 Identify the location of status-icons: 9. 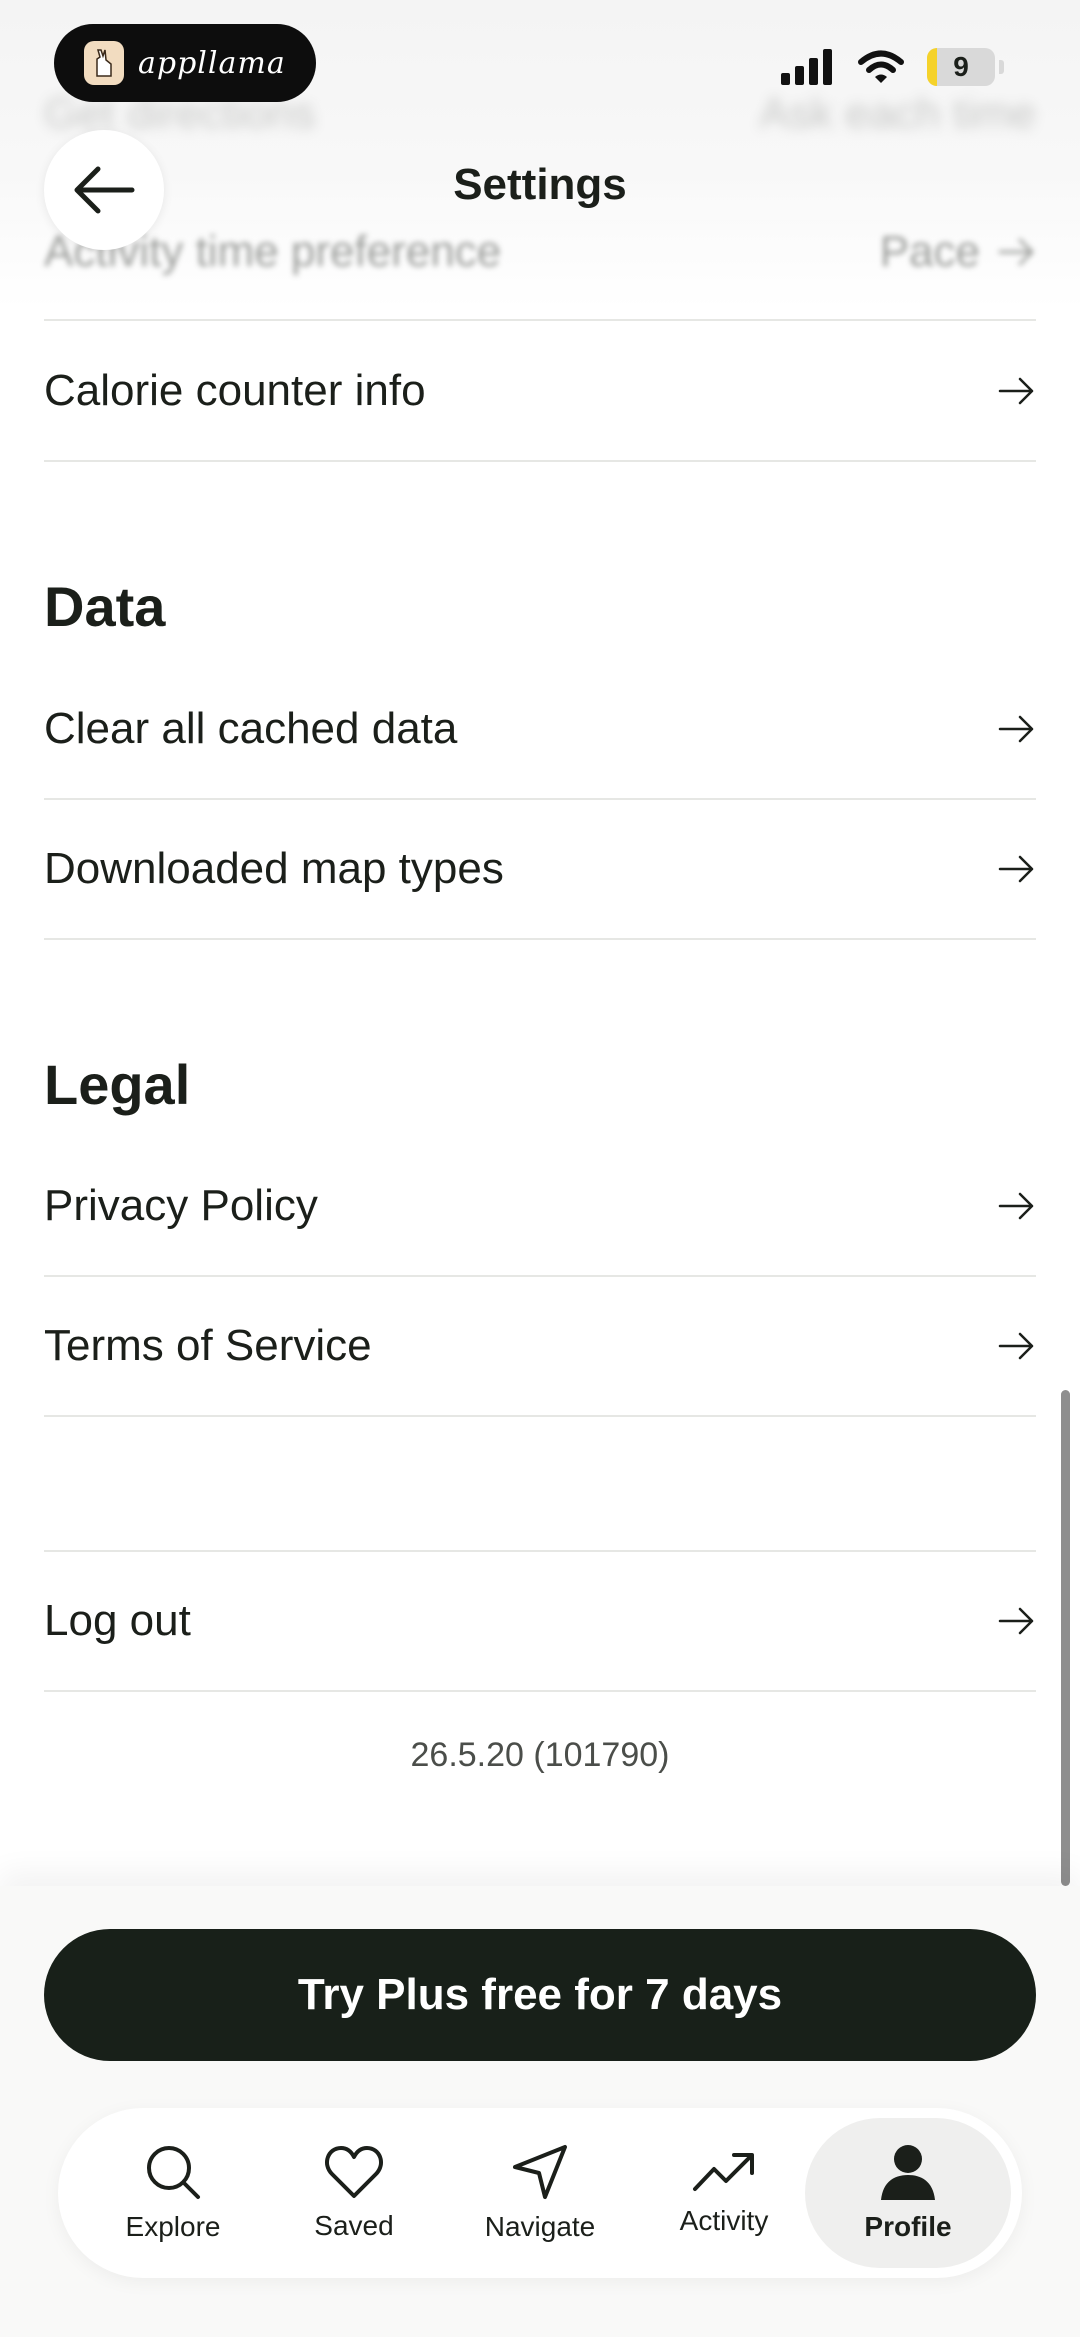
(892, 67).